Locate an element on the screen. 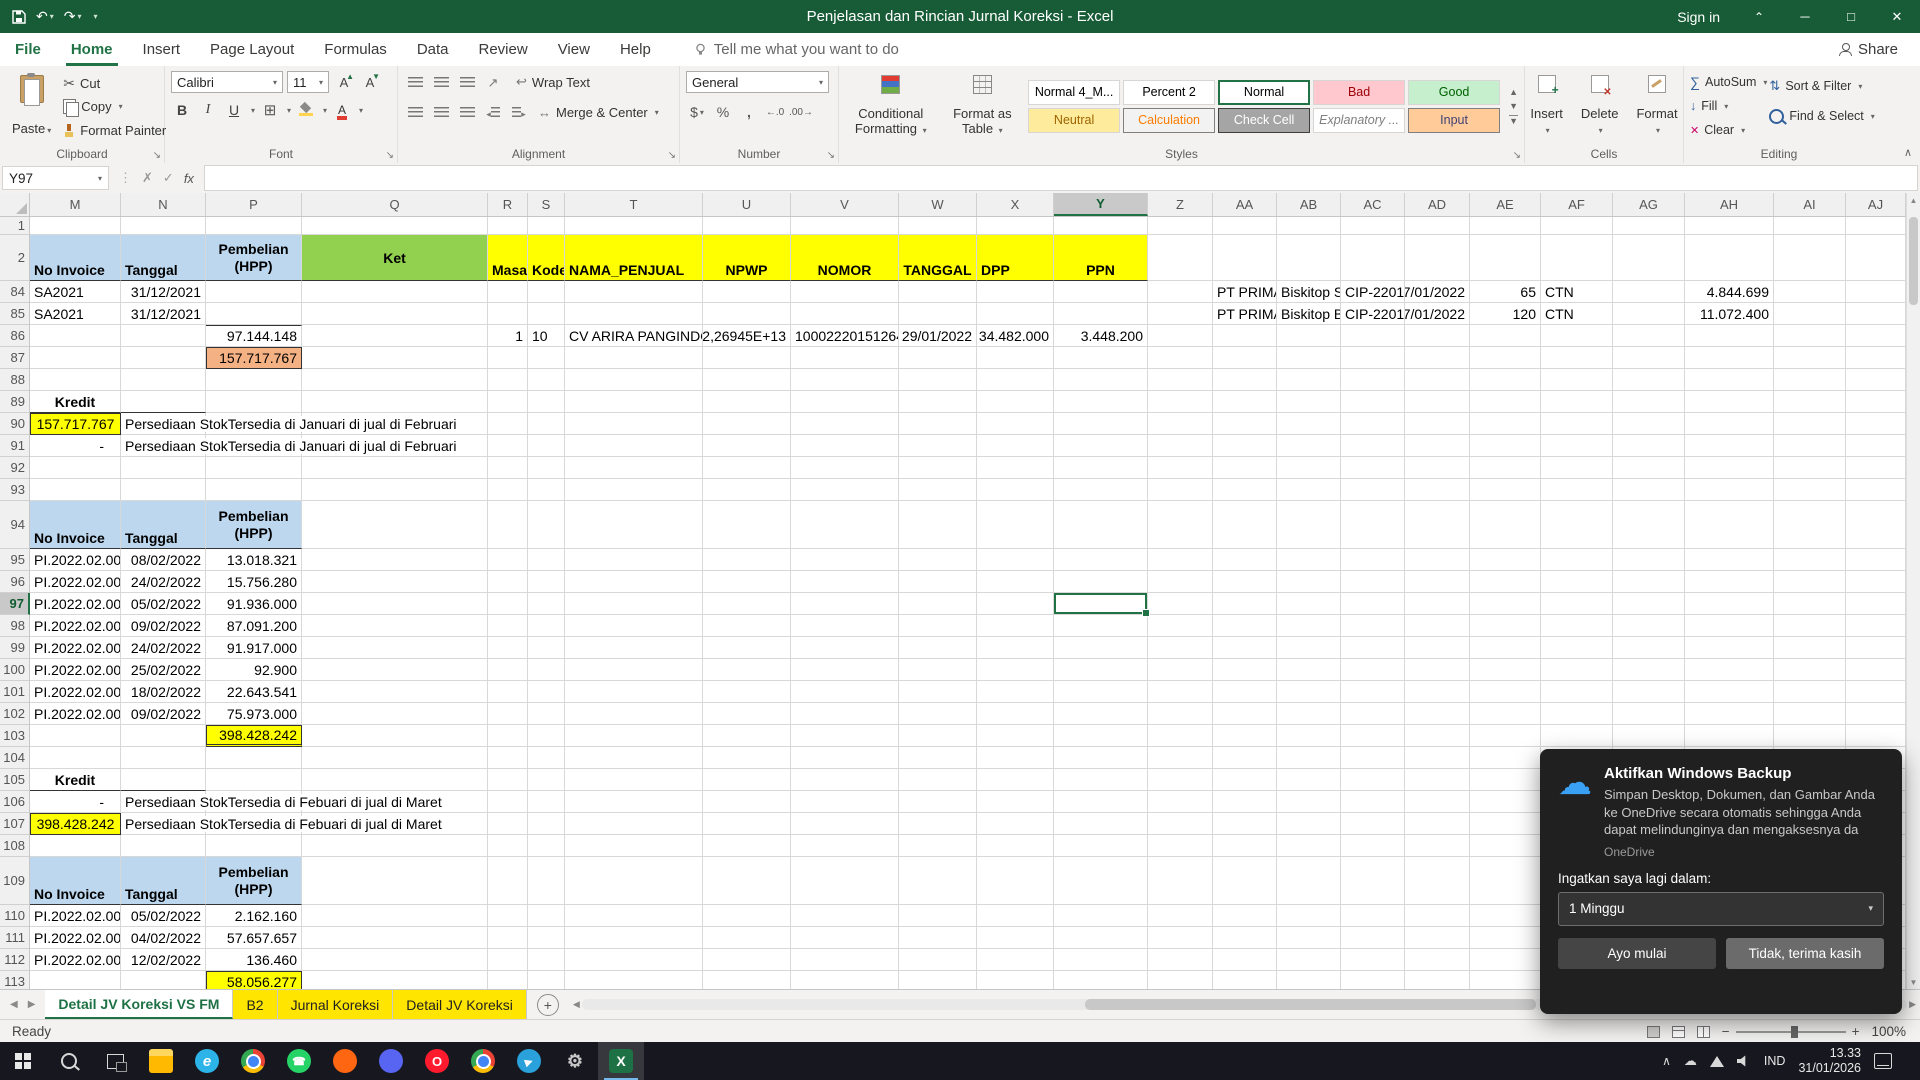 The width and height of the screenshot is (1920, 1080). cell-V96 is located at coordinates (845, 582).